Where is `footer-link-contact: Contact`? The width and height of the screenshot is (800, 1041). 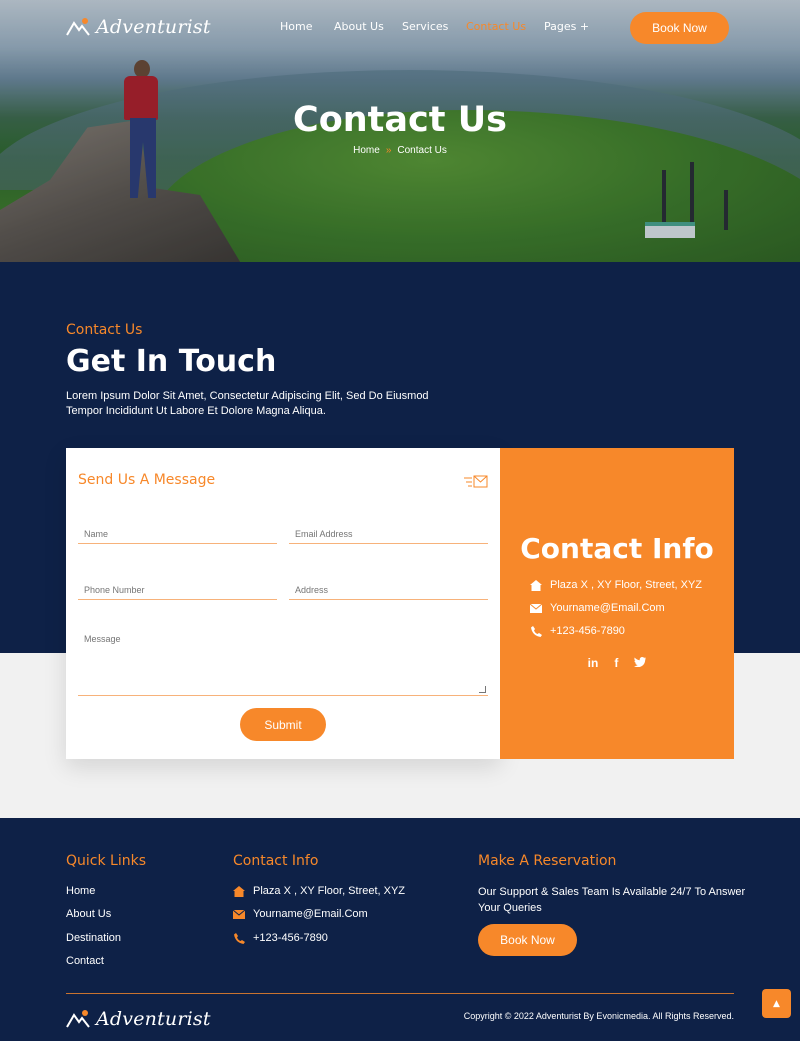 footer-link-contact: Contact is located at coordinates (85, 961).